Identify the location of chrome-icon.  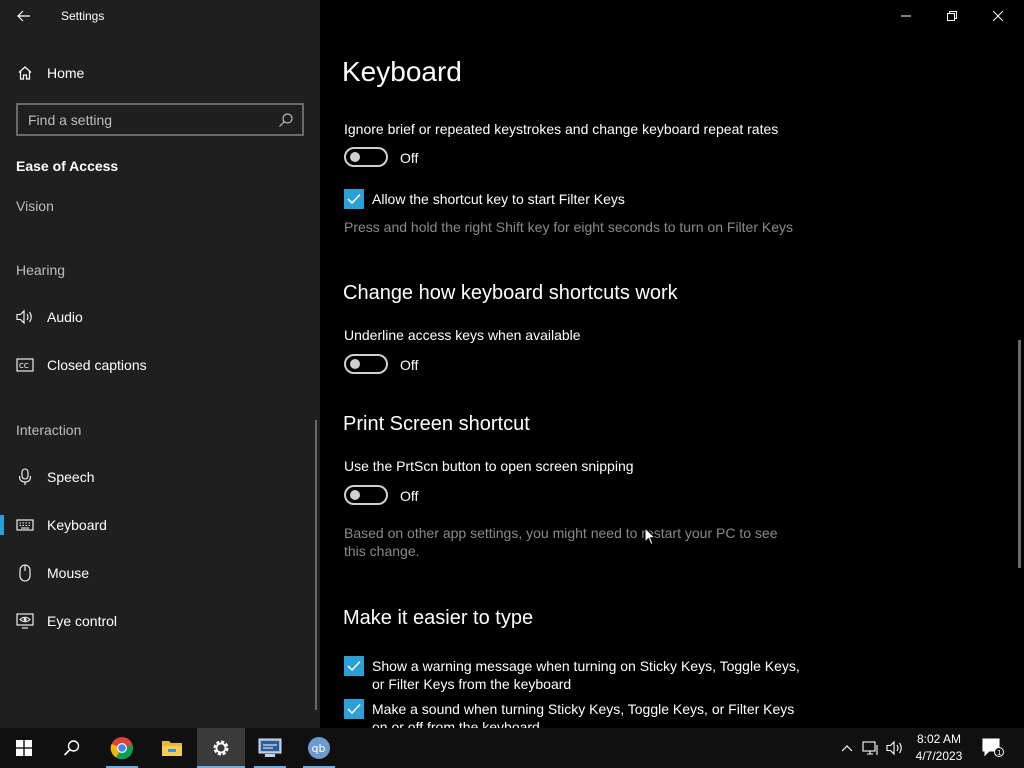
(122, 748).